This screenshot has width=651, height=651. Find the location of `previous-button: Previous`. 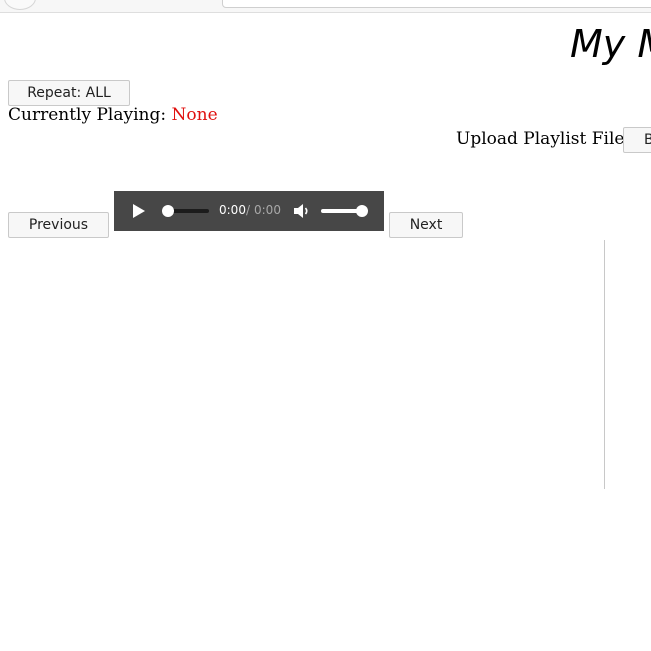

previous-button: Previous is located at coordinates (58, 225).